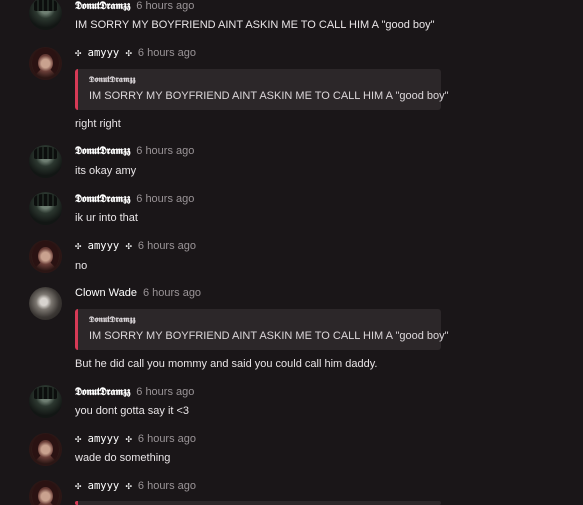 This screenshot has width=583, height=505. What do you see at coordinates (258, 503) in the screenshot?
I see `reply-quote` at bounding box center [258, 503].